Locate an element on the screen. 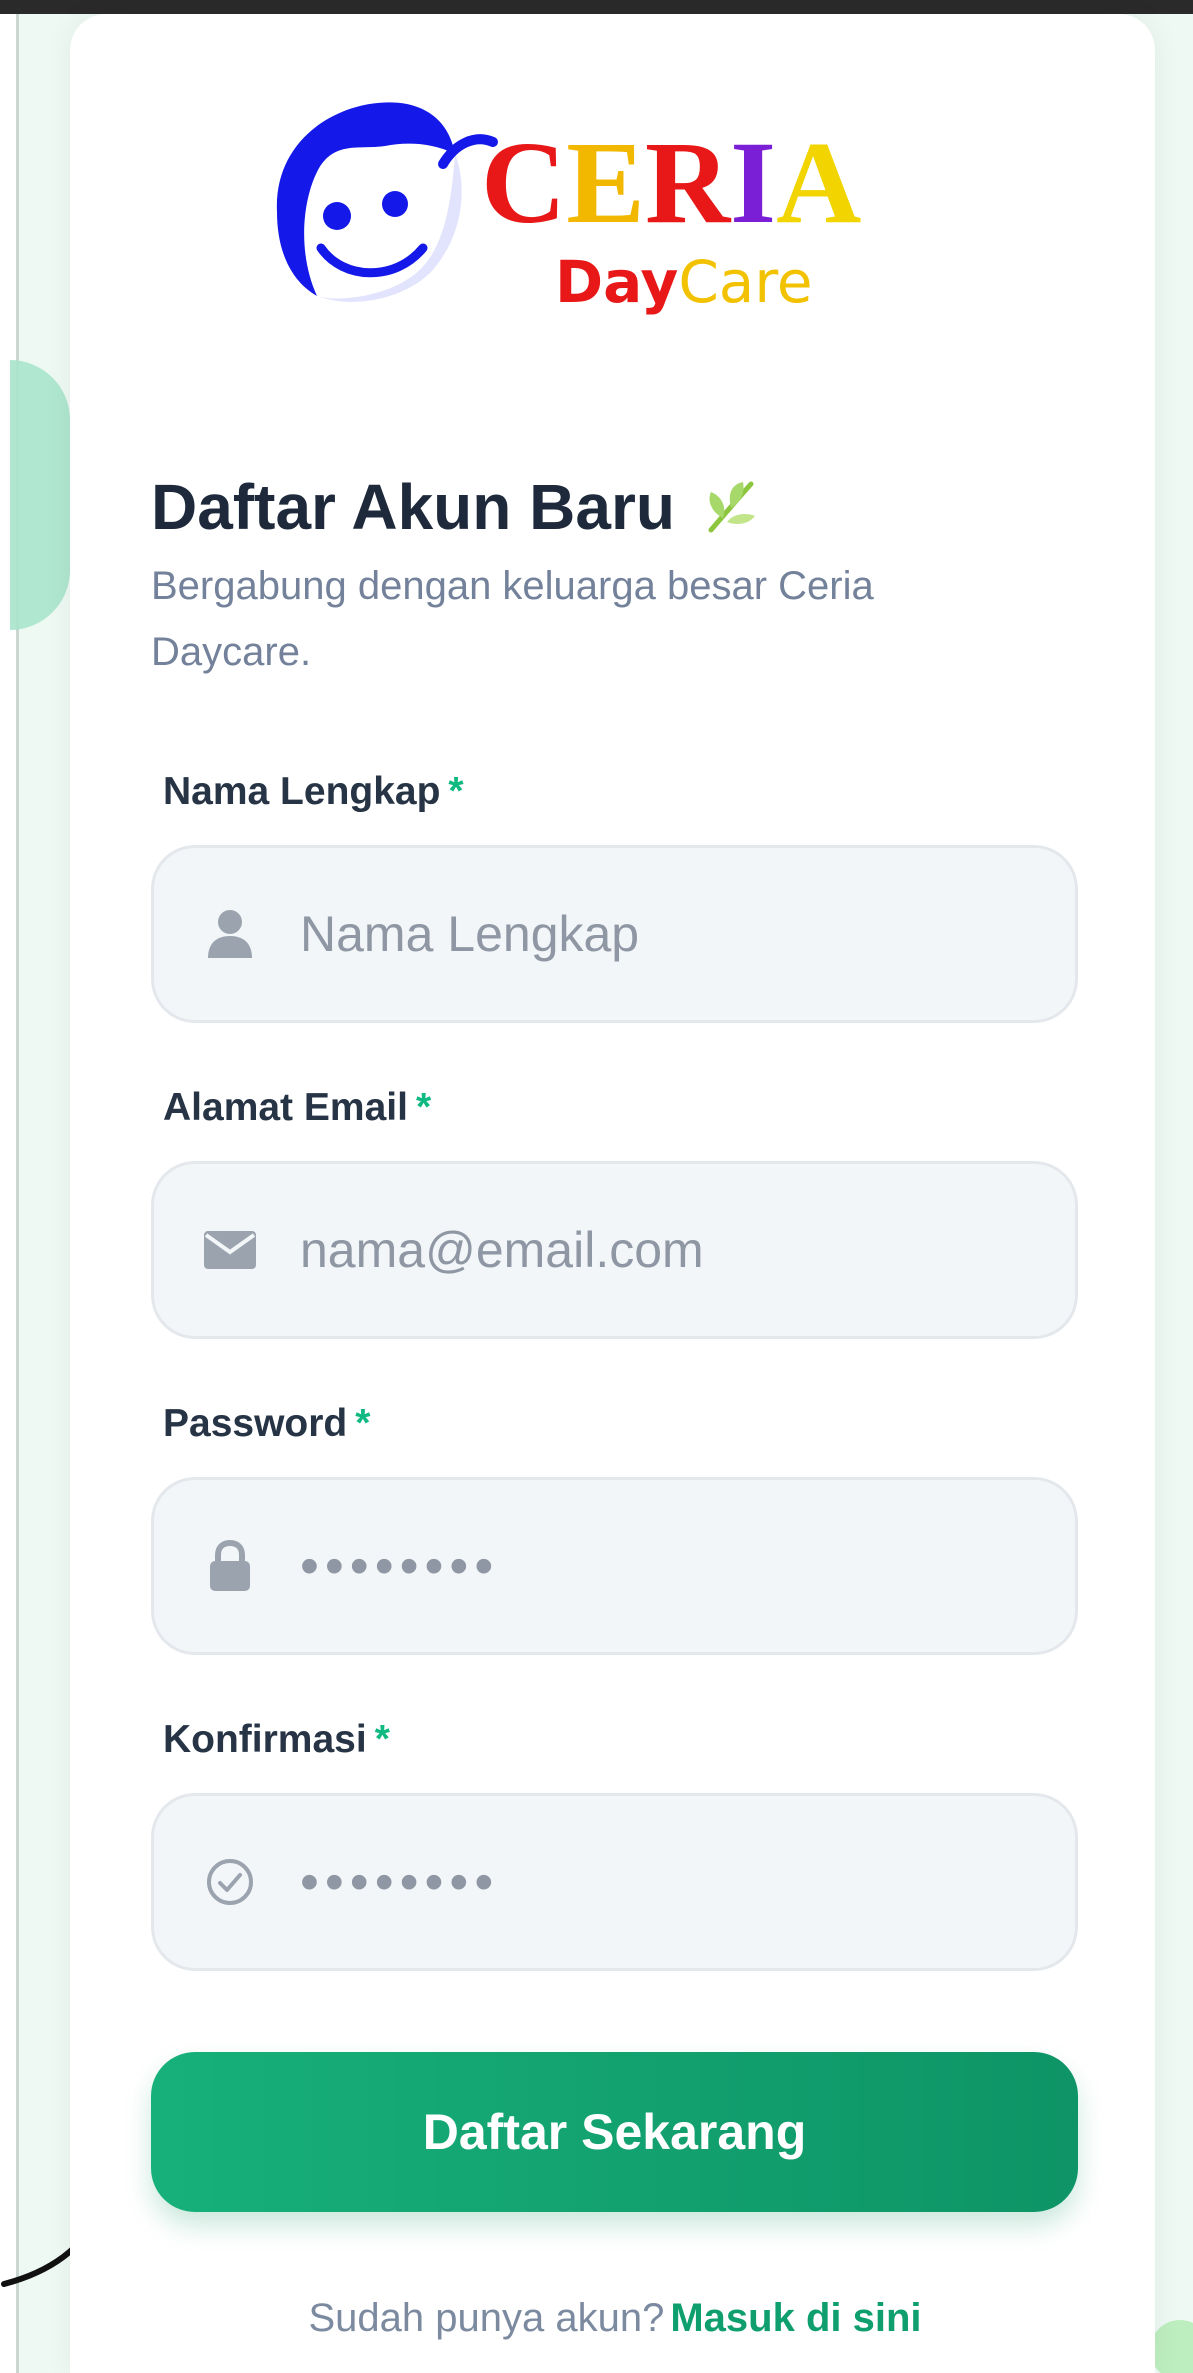 This screenshot has height=2373, width=1193. page-title-text: Daftar Akun Baru is located at coordinates (413, 507).